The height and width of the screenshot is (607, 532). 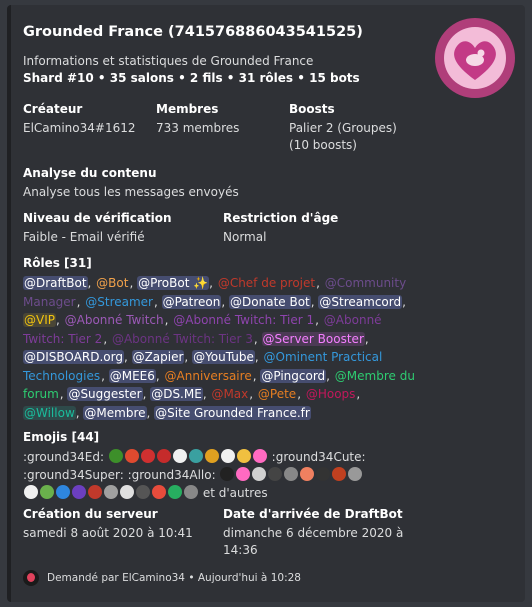 What do you see at coordinates (208, 376) in the screenshot?
I see `role-mention: @Anniversaire` at bounding box center [208, 376].